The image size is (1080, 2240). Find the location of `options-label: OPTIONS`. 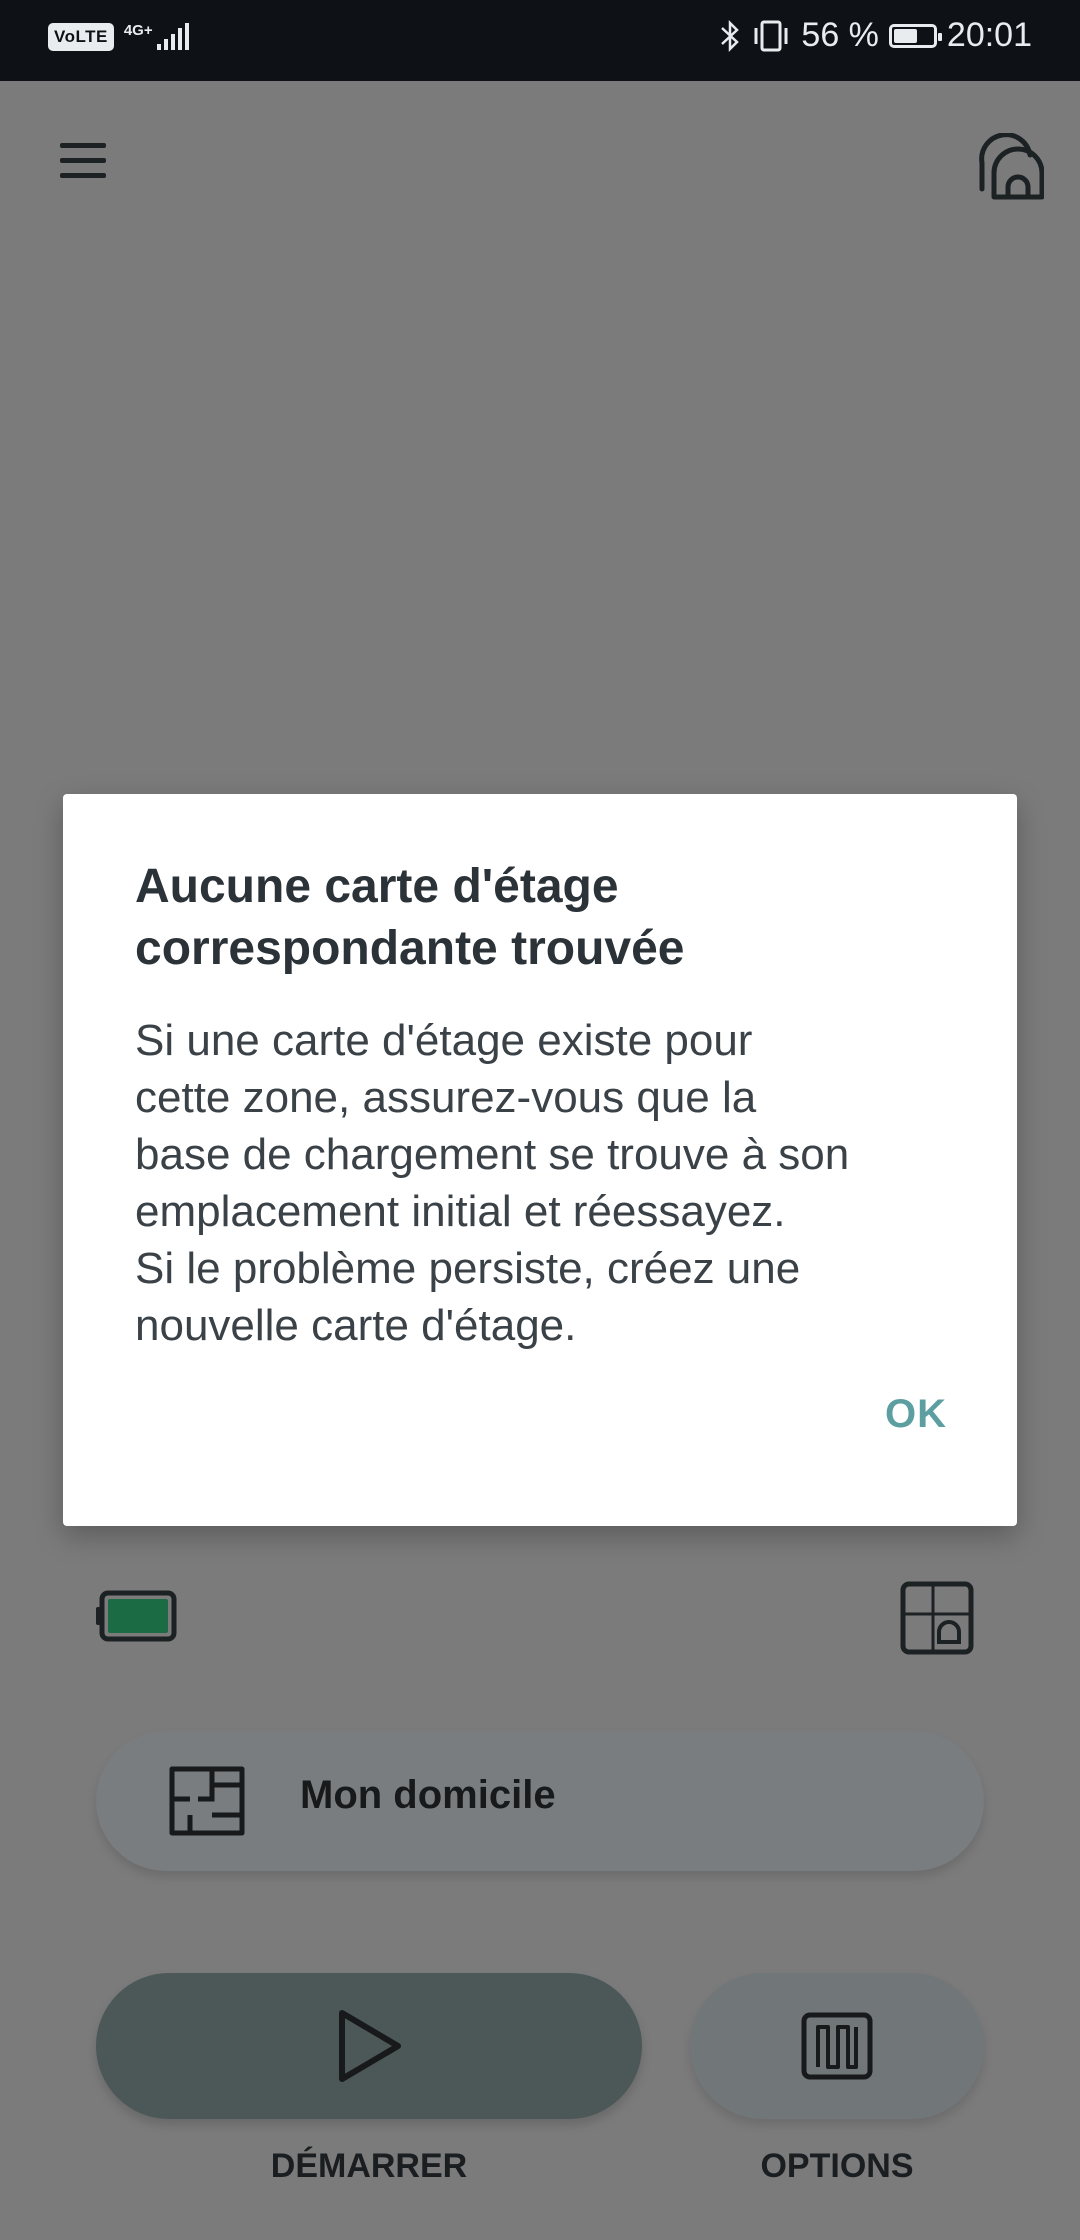

options-label: OPTIONS is located at coordinates (837, 2166).